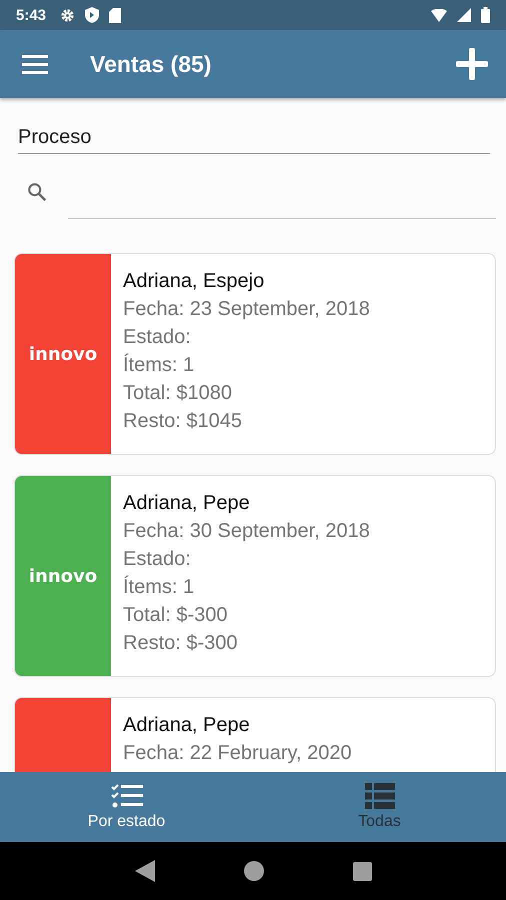 This screenshot has width=506, height=900. What do you see at coordinates (31, 15) in the screenshot?
I see `status-time: 5:43` at bounding box center [31, 15].